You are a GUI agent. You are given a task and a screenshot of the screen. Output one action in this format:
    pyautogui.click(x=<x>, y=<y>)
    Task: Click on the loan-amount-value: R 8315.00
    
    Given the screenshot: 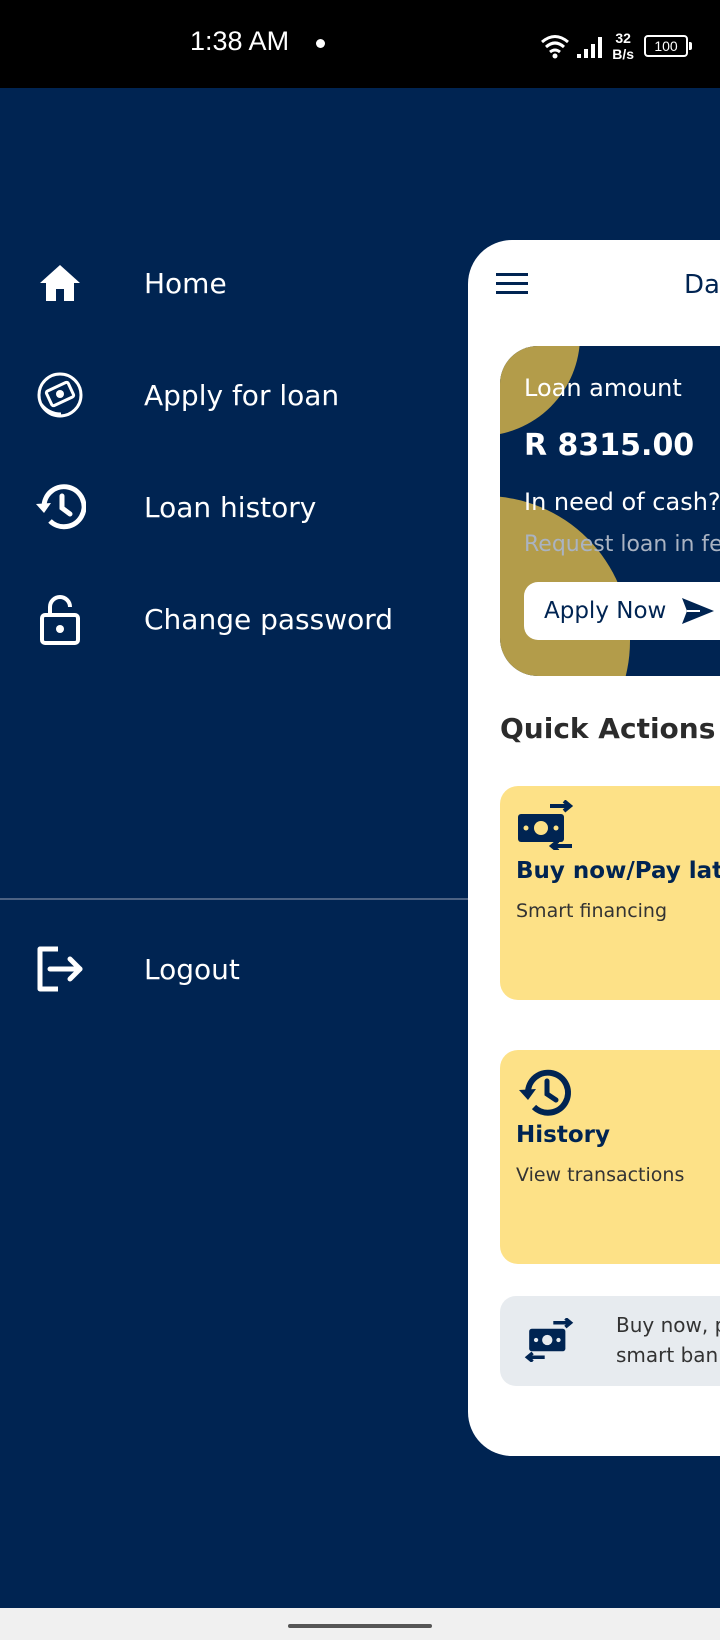 What is the action you would take?
    pyautogui.click(x=609, y=445)
    